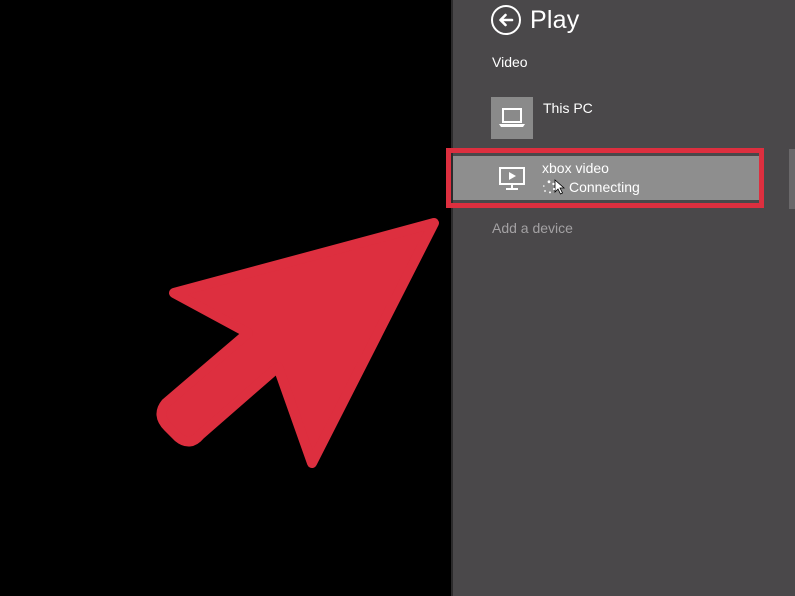  Describe the element at coordinates (555, 19) in the screenshot. I see `panel-title: Play` at that location.